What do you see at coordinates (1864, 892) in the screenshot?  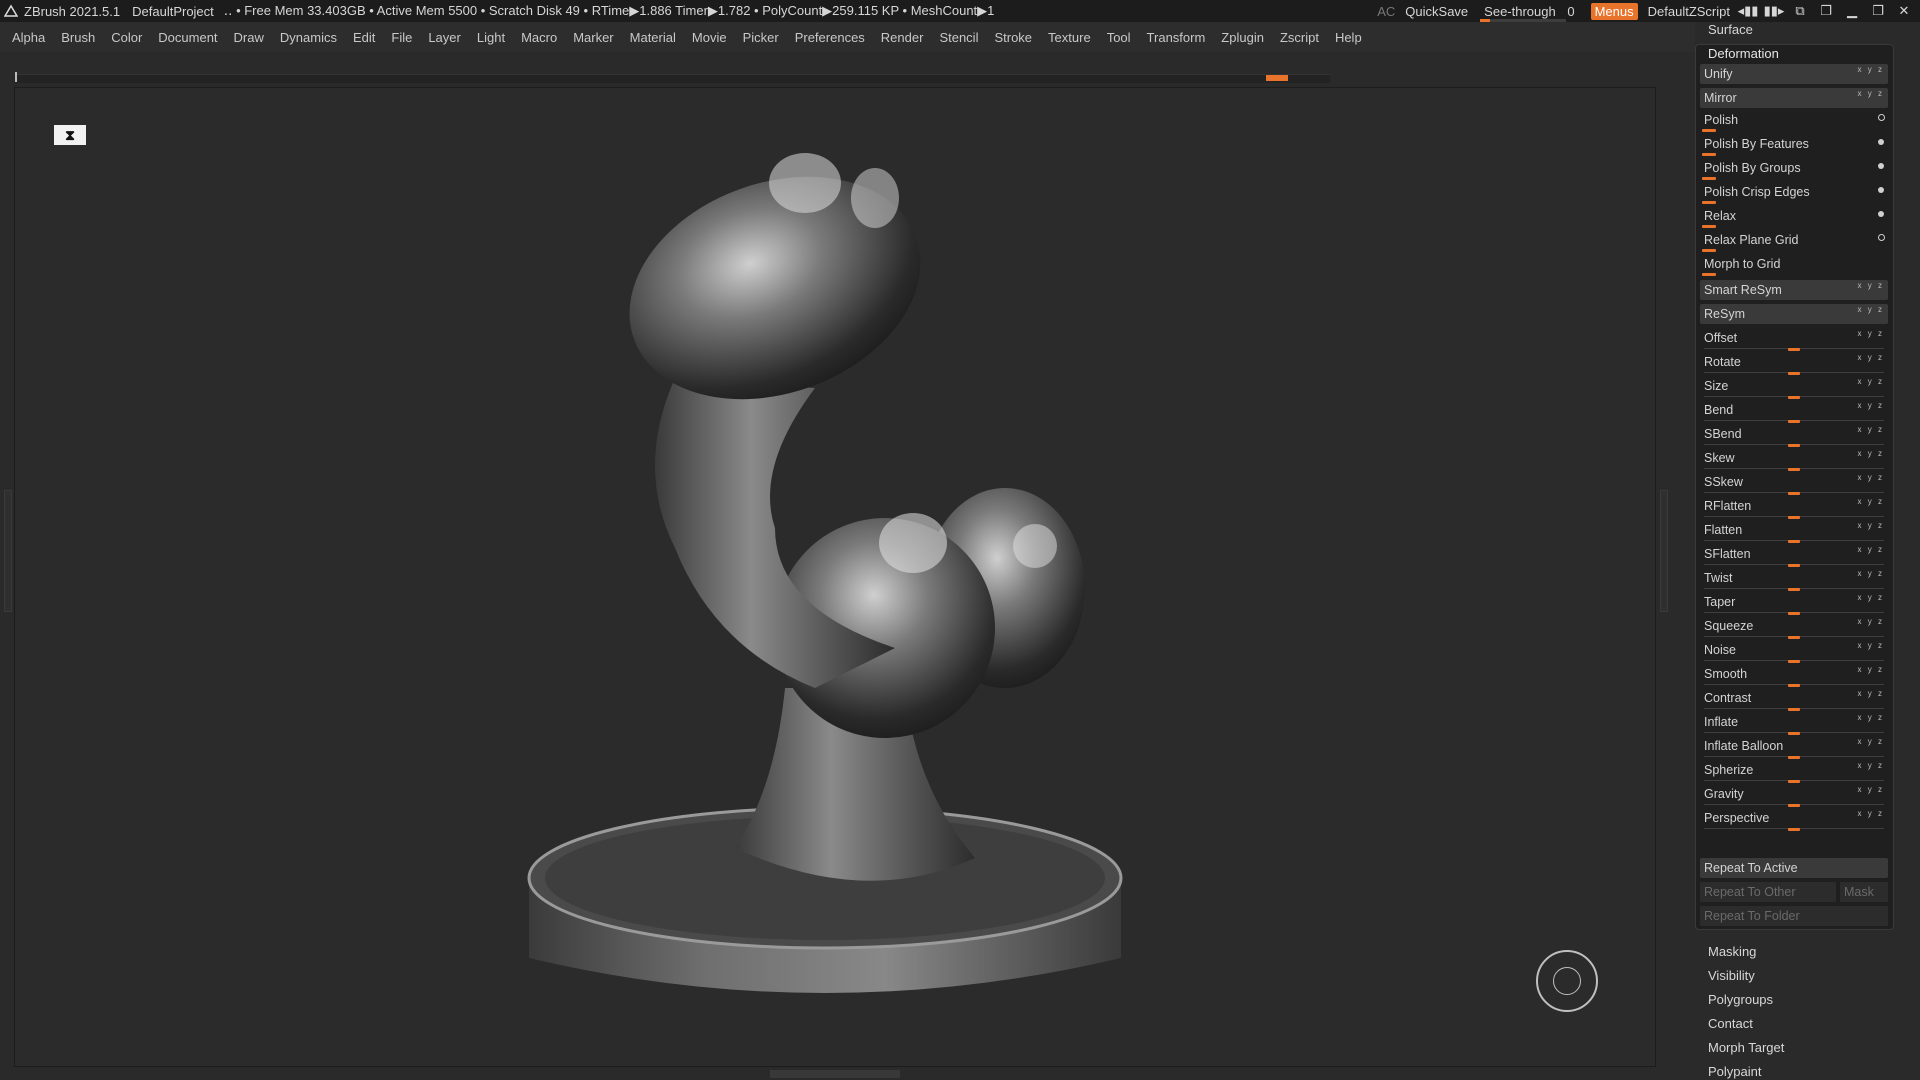 I see `mask-button: Mask` at bounding box center [1864, 892].